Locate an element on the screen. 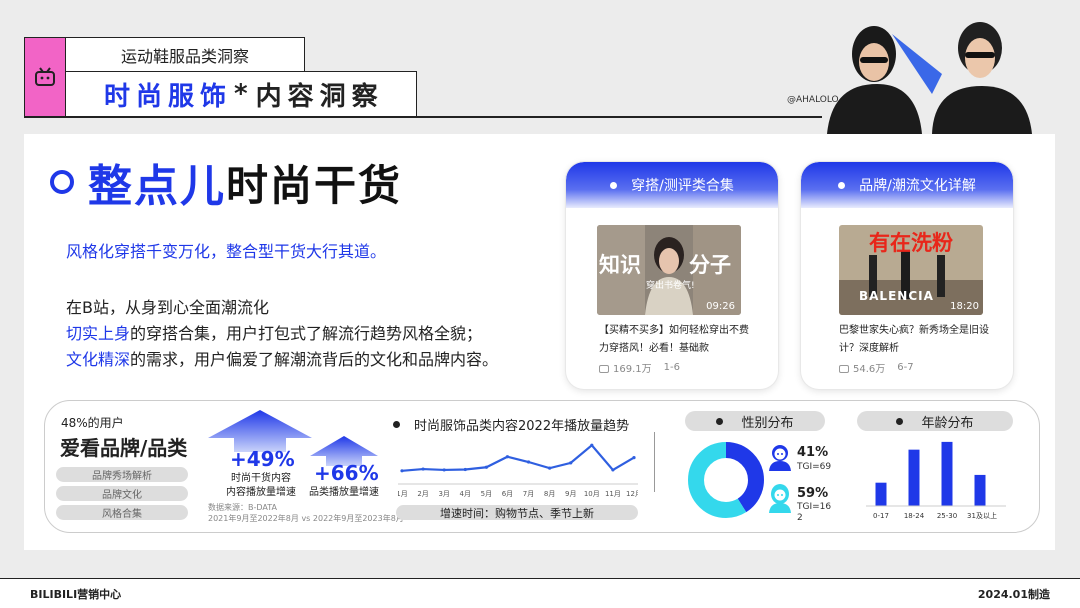  trend-tick-label: 1月 is located at coordinates (403, 494).